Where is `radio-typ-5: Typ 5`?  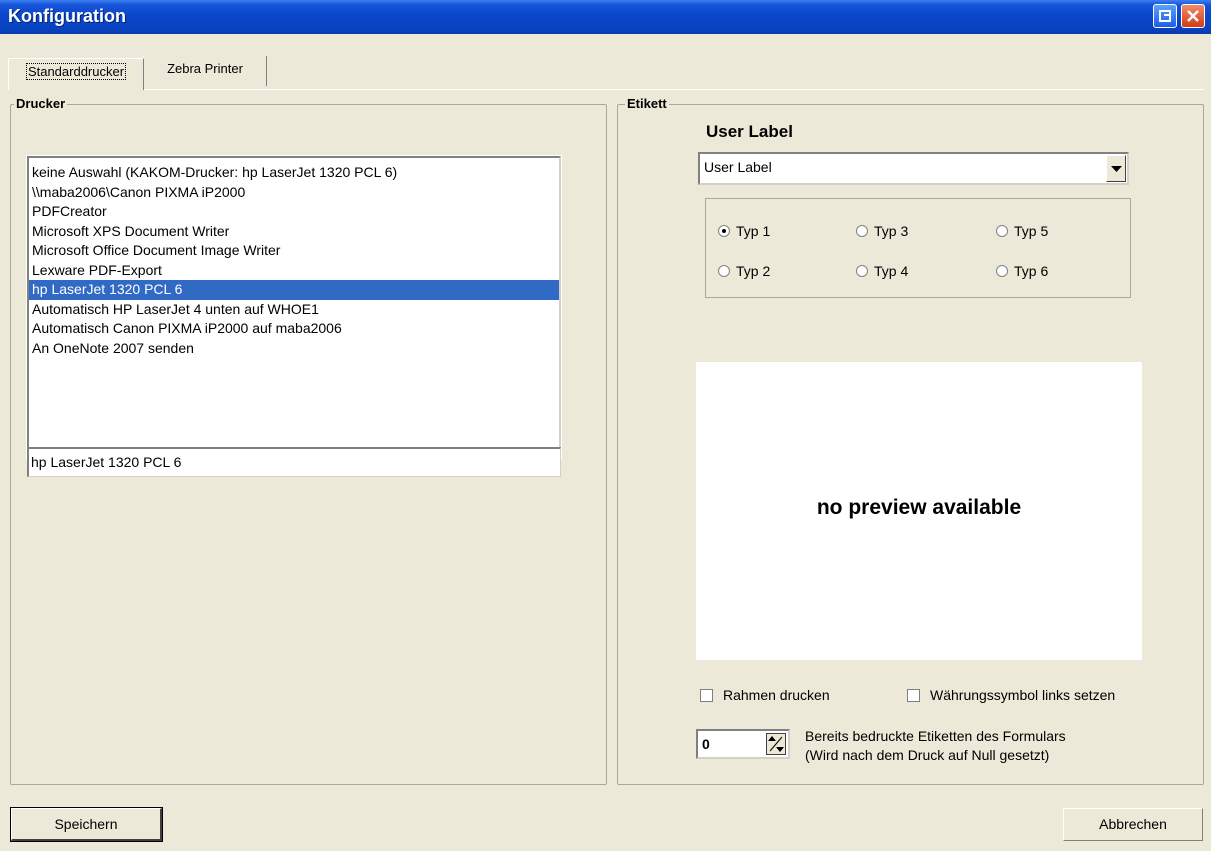
radio-typ-5: Typ 5 is located at coordinates (1022, 231).